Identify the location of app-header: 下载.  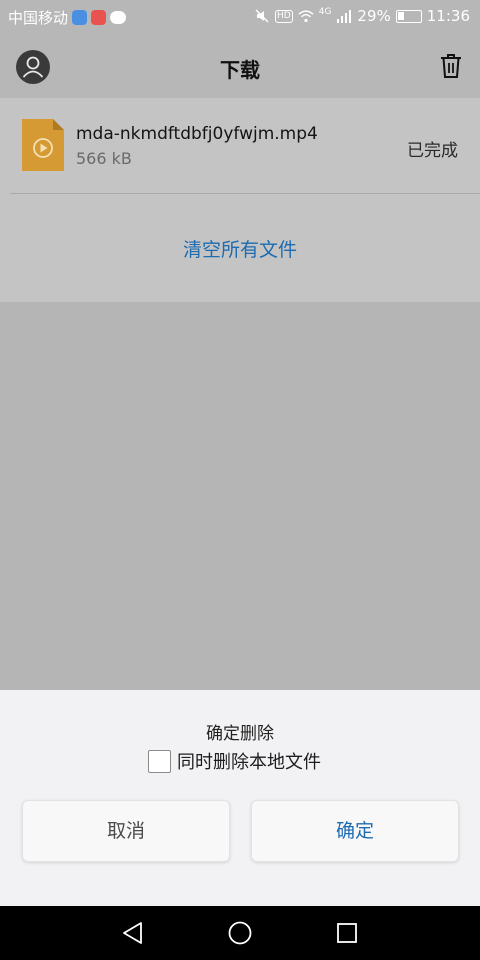
(240, 66).